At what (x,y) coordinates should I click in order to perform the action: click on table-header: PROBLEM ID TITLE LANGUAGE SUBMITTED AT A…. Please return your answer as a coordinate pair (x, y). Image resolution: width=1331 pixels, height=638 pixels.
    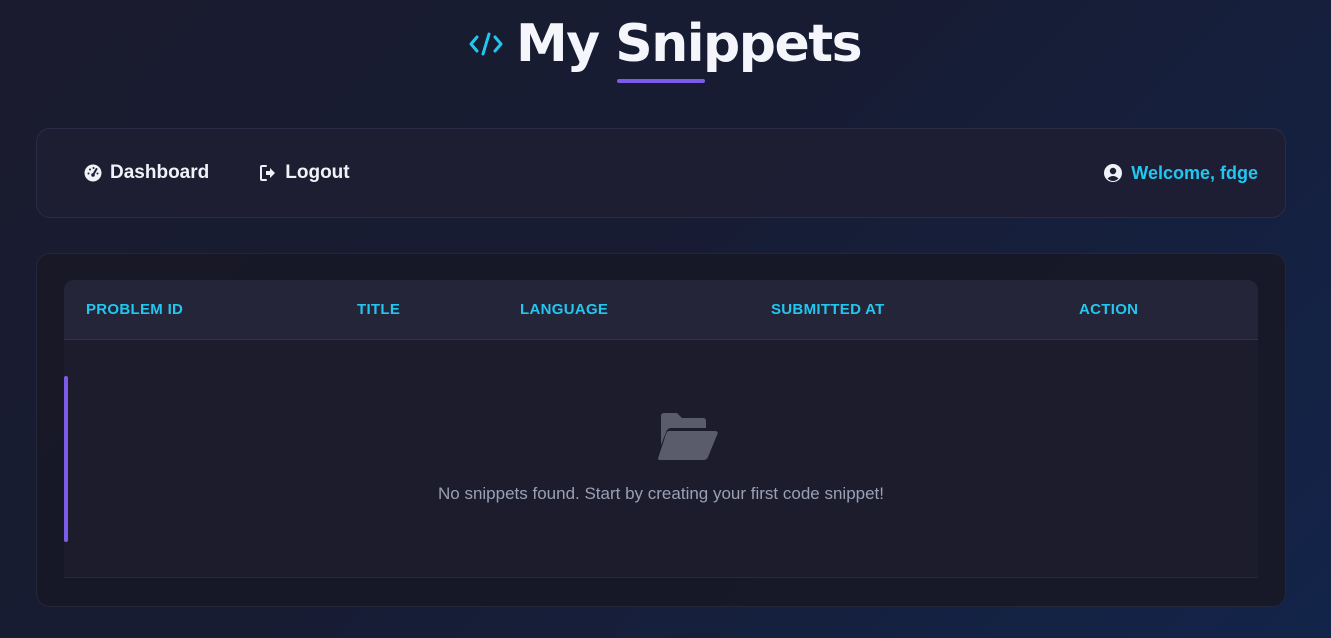
    Looking at the image, I should click on (661, 310).